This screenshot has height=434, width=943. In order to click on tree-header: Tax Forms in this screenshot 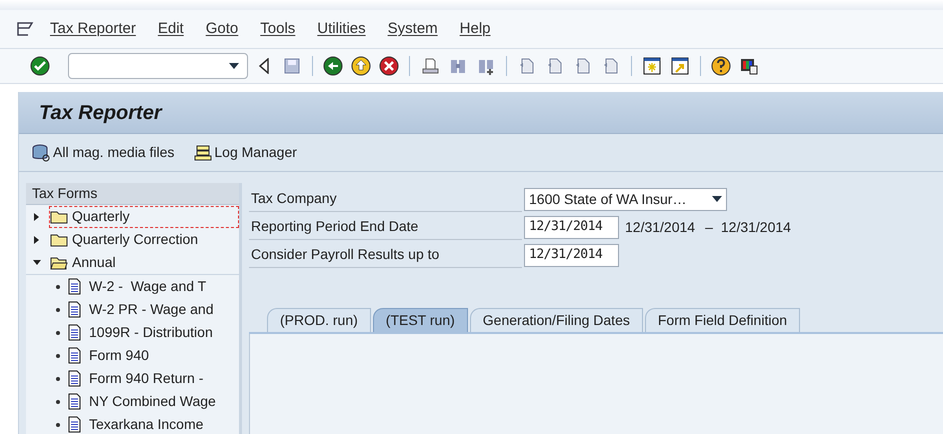, I will do `click(132, 194)`.